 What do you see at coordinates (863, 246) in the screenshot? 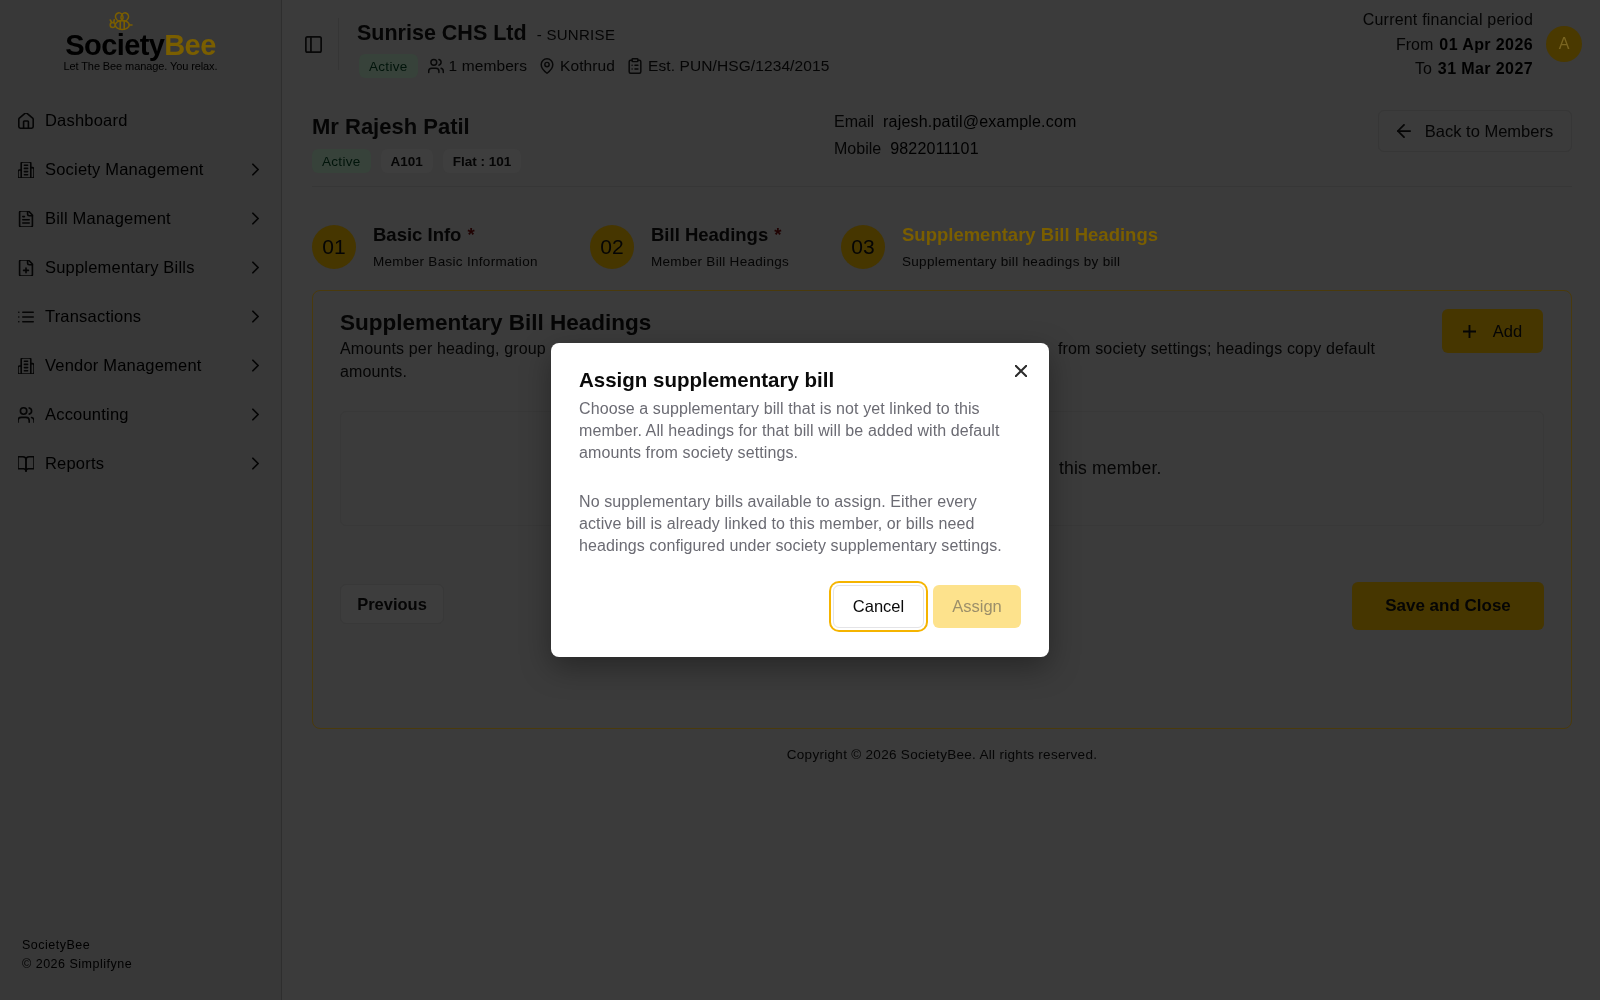
I see `step-number: 03` at bounding box center [863, 246].